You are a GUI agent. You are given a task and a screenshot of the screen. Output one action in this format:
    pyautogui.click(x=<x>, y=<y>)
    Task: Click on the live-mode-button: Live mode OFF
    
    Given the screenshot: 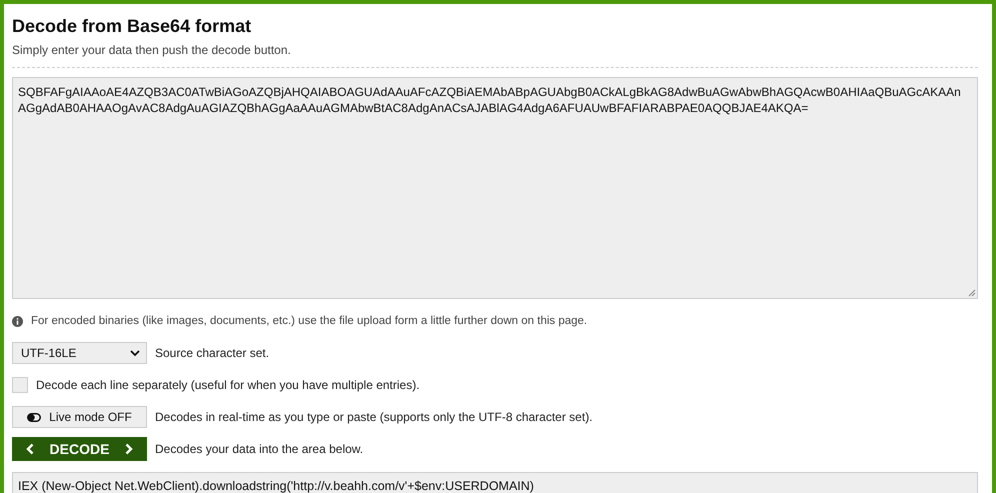 What is the action you would take?
    pyautogui.click(x=79, y=417)
    